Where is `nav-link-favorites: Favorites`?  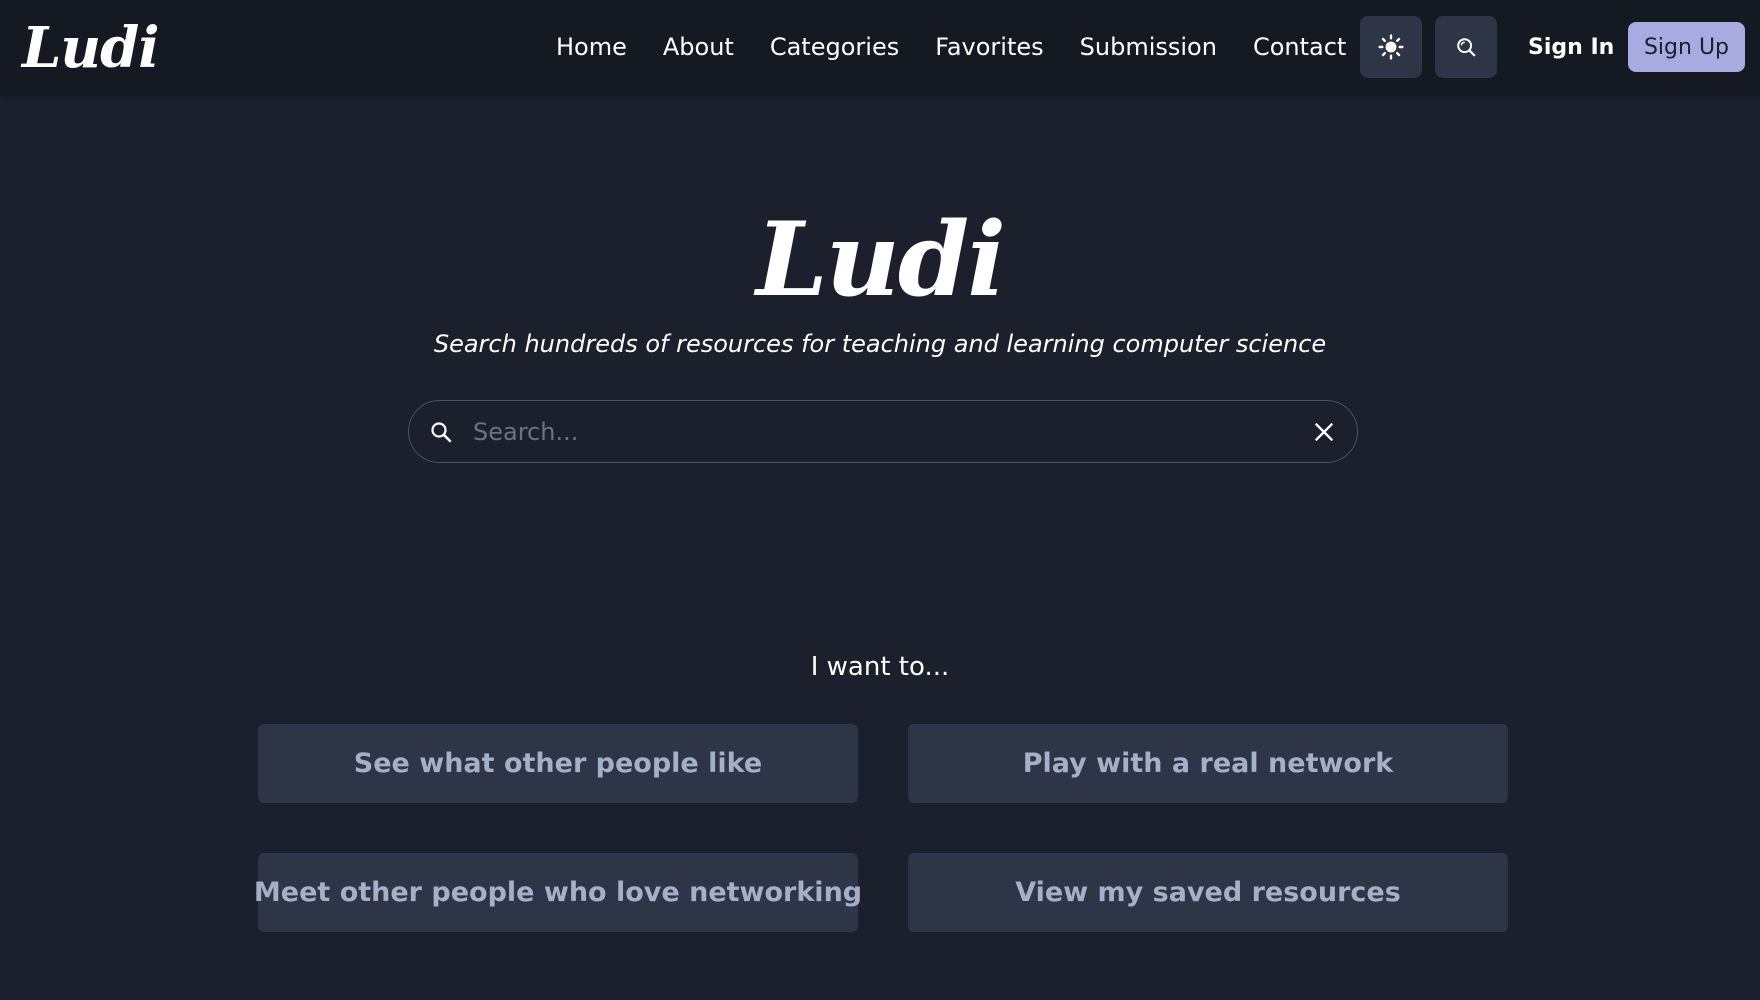 nav-link-favorites: Favorites is located at coordinates (989, 47).